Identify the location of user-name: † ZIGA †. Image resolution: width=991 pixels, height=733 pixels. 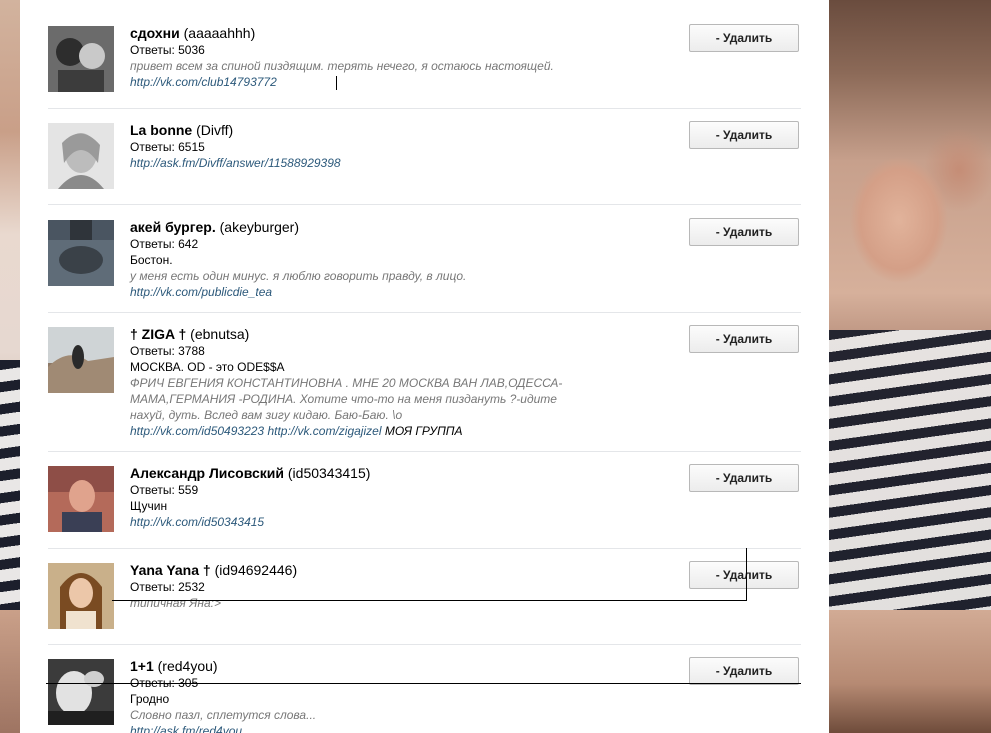
(158, 334).